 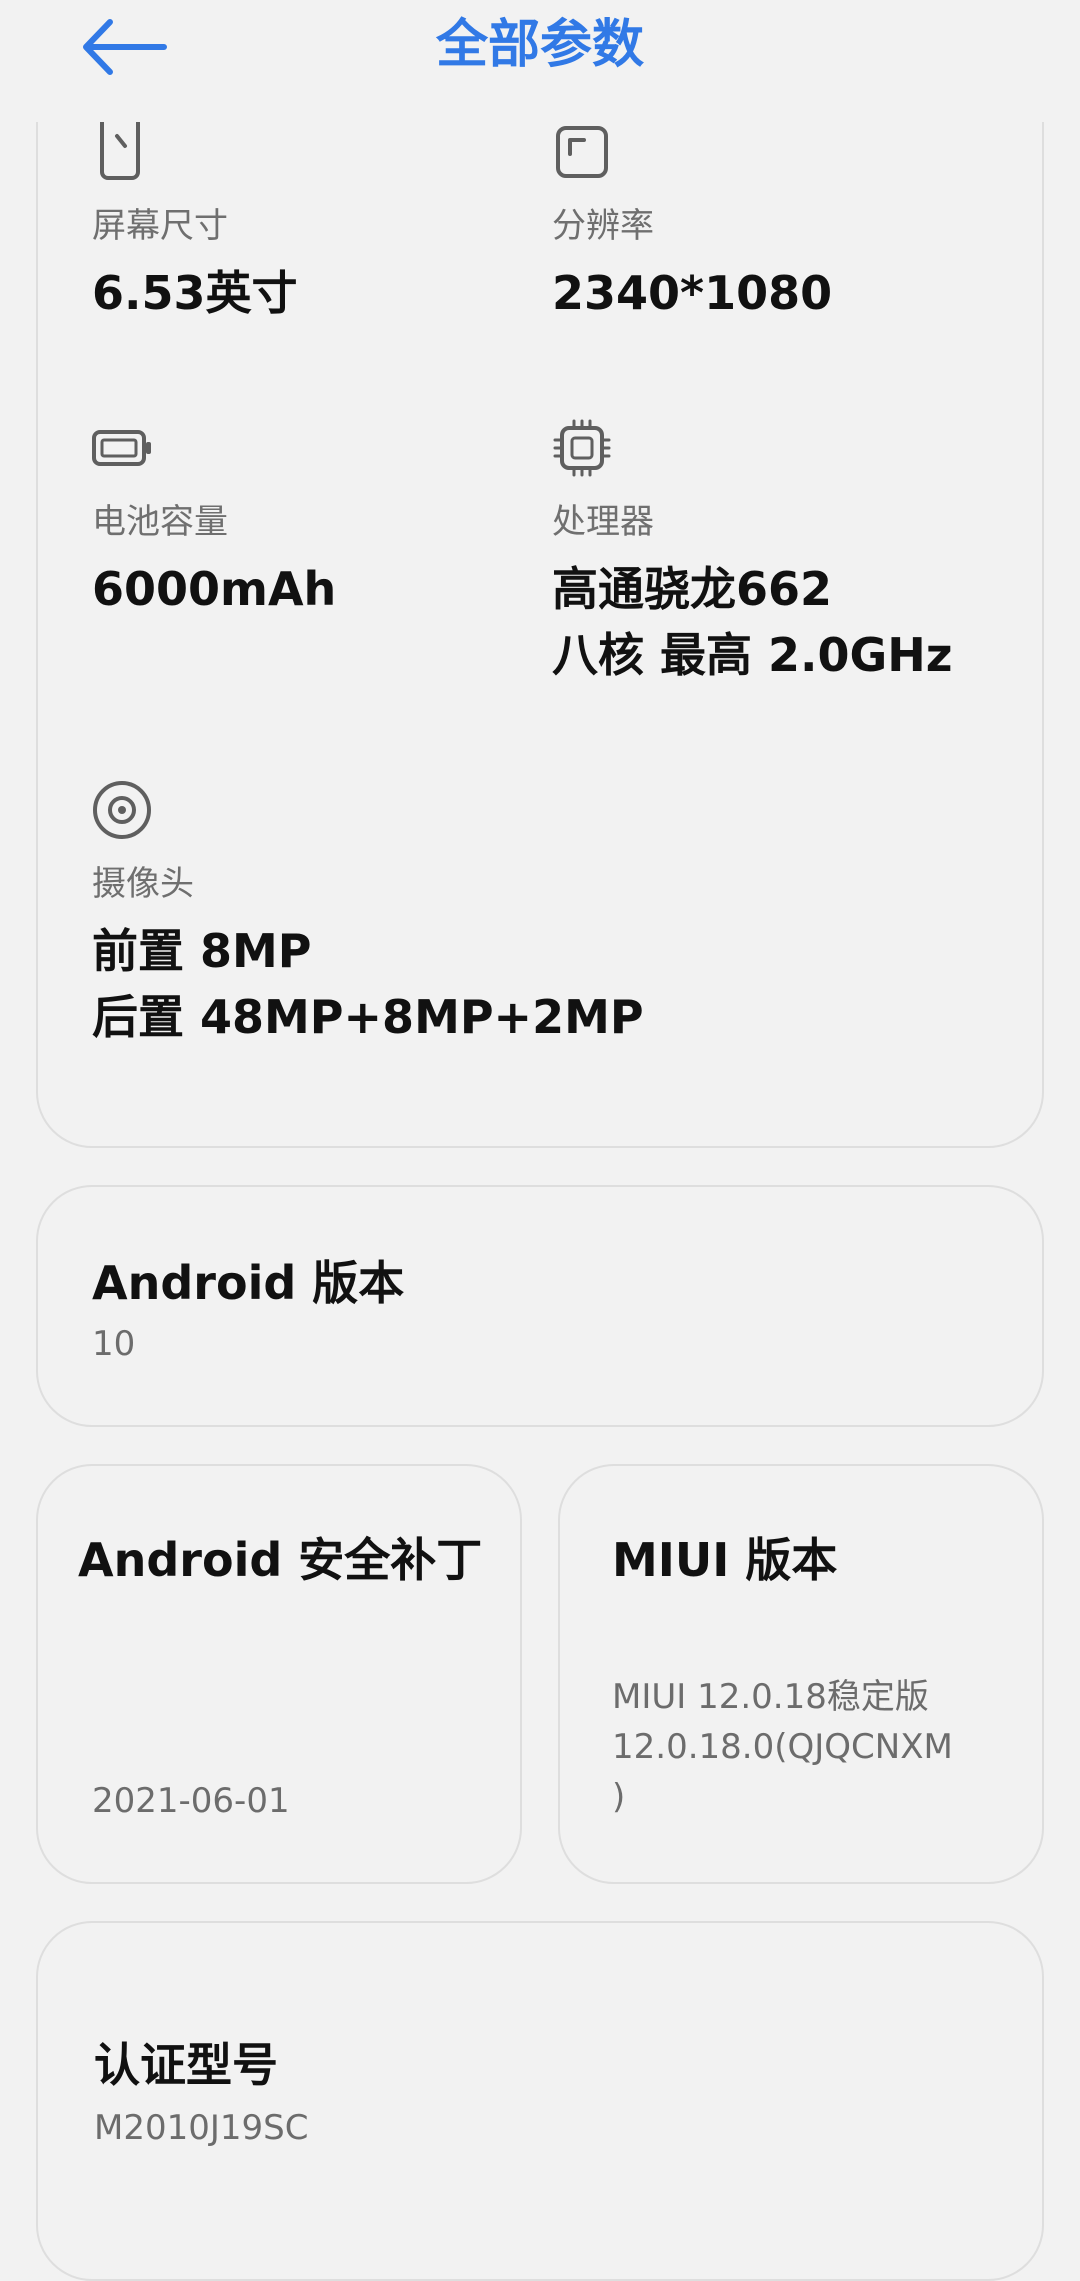 I want to click on spec-battery: 电池容量 6000mAh, so click(x=214, y=520).